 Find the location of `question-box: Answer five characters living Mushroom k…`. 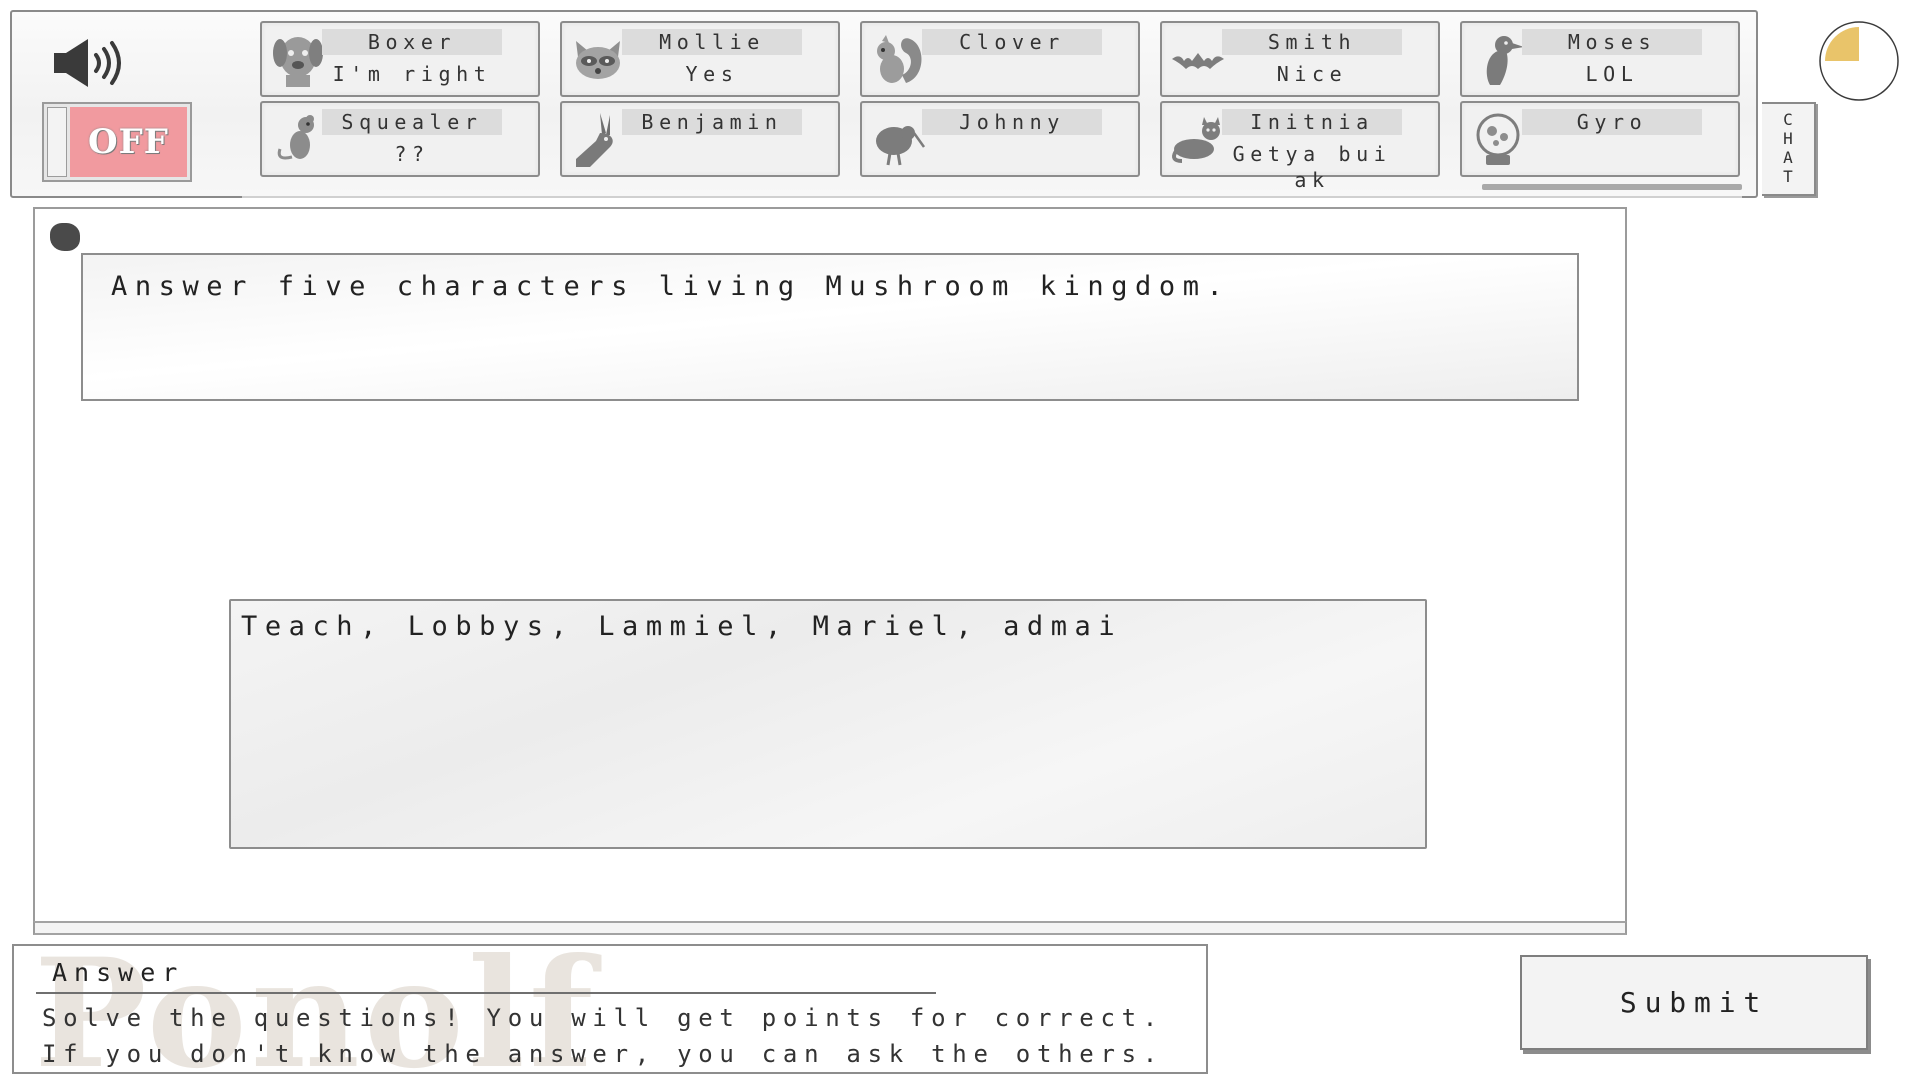

question-box: Answer five characters living Mushroom k… is located at coordinates (830, 327).